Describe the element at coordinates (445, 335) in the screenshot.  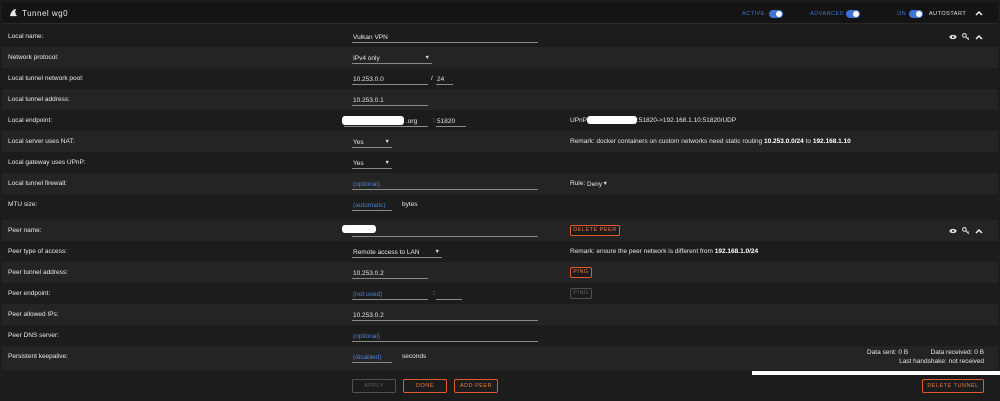
I see `peer-dns-input: (optional)` at that location.